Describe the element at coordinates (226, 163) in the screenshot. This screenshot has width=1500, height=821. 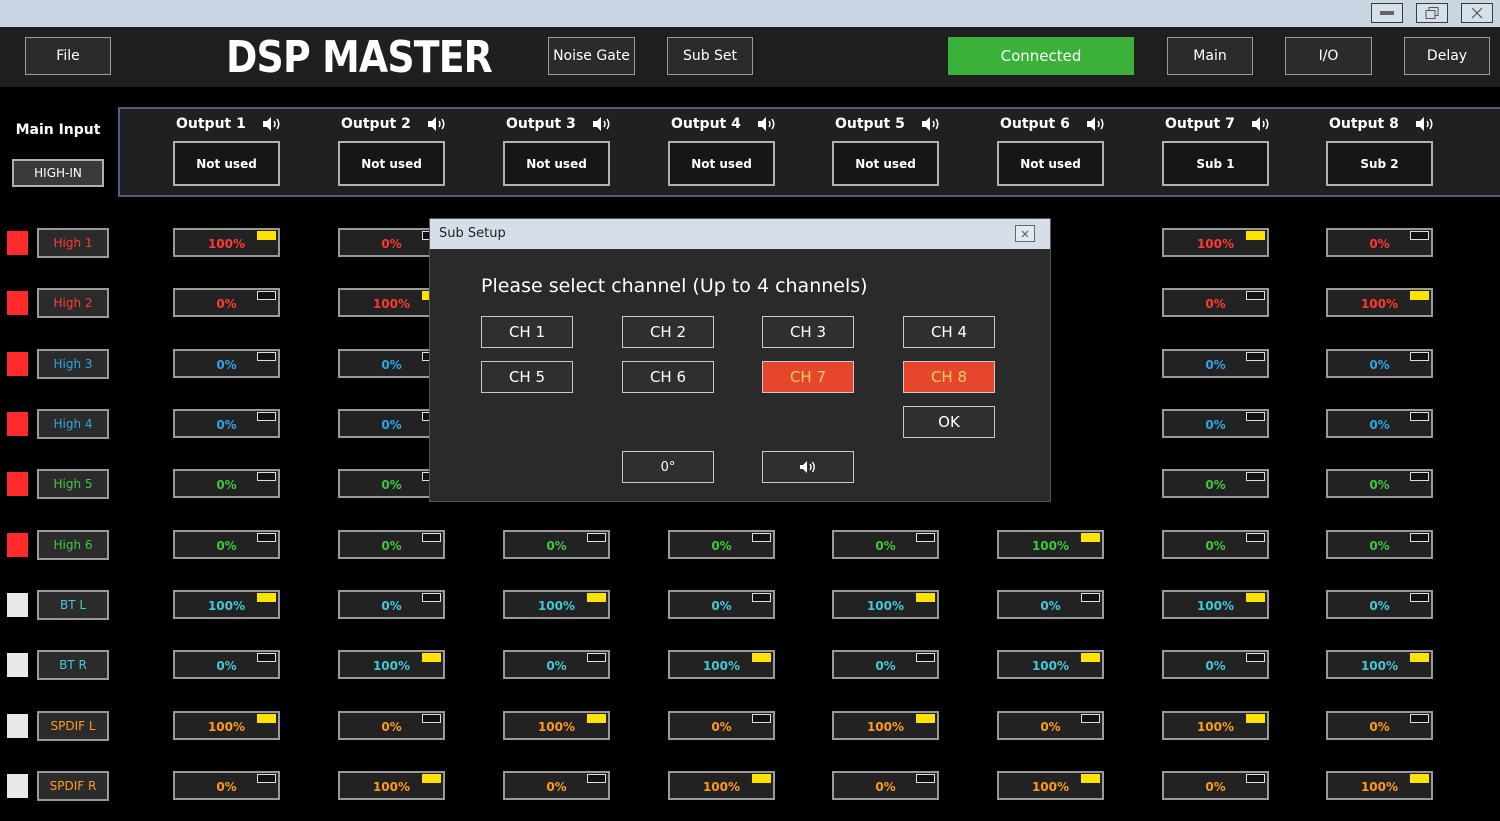
I see `output-1-assign-button: Not used` at that location.